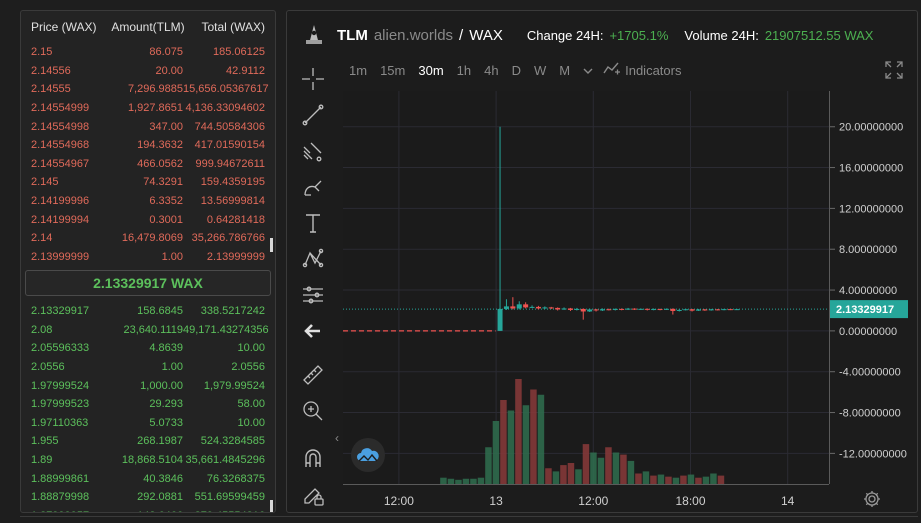 The height and width of the screenshot is (523, 921). I want to click on timeframe-D: D, so click(516, 70).